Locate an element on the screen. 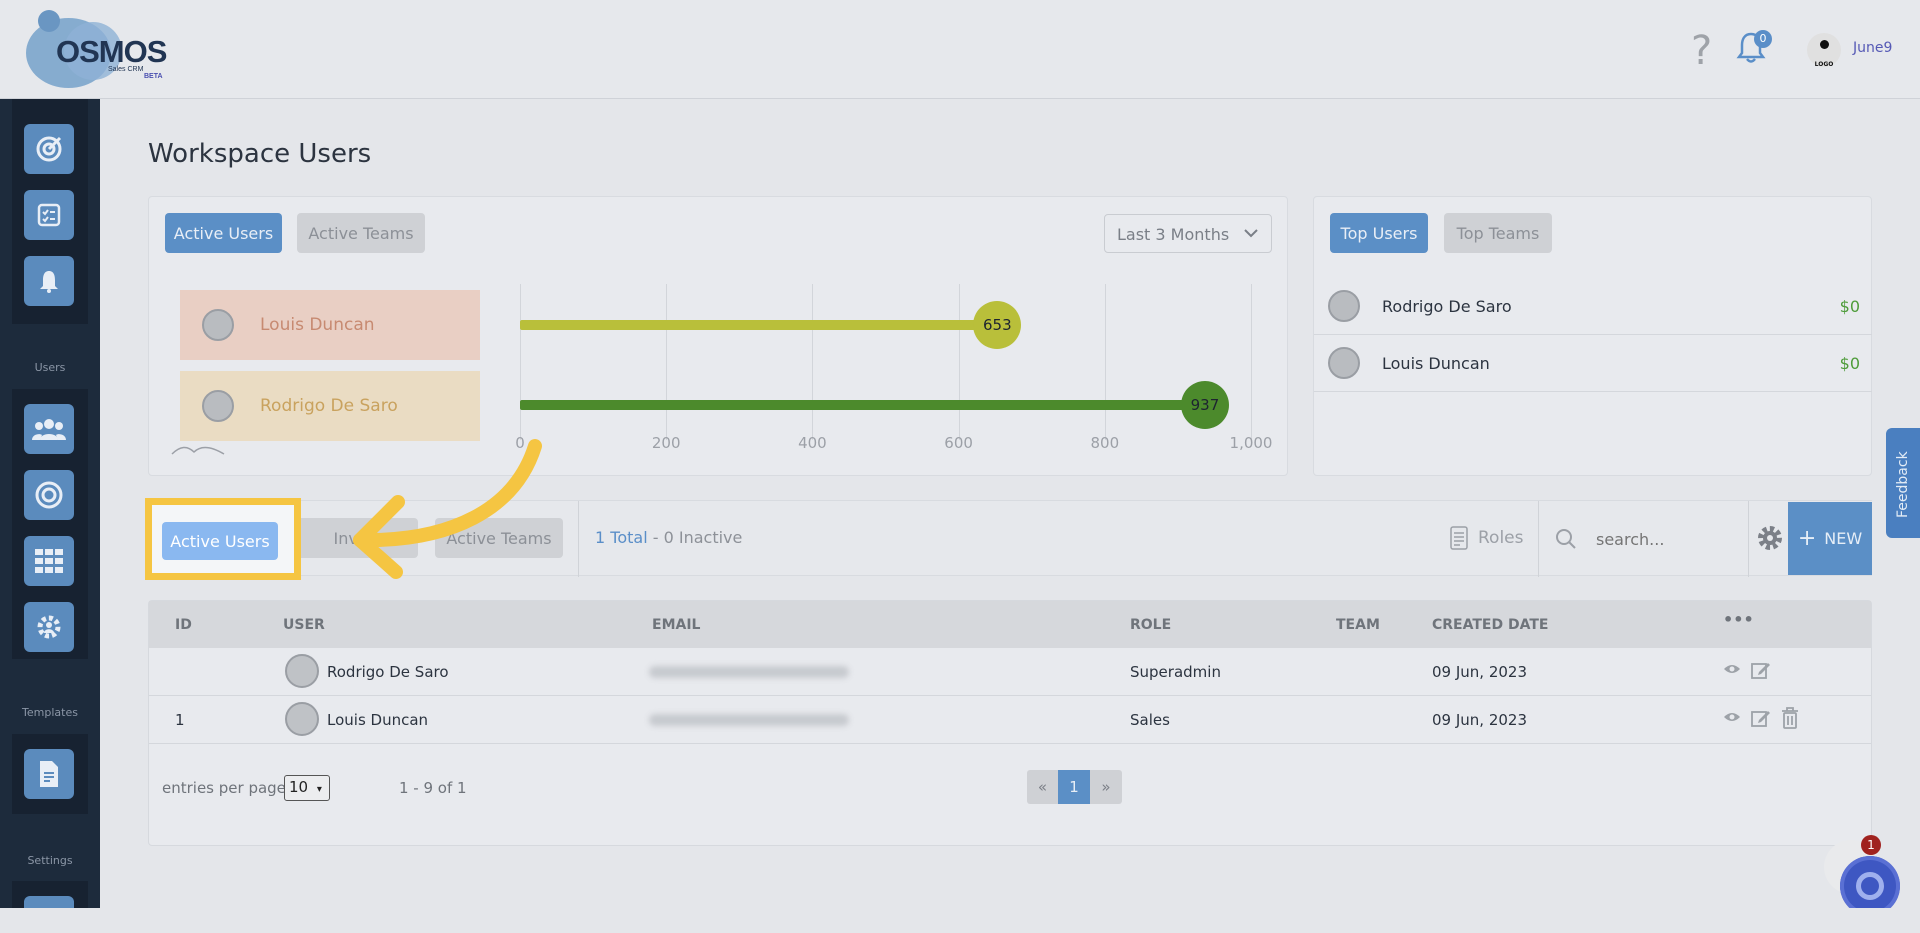  tab-active-users-chart: Active Users is located at coordinates (223, 233).